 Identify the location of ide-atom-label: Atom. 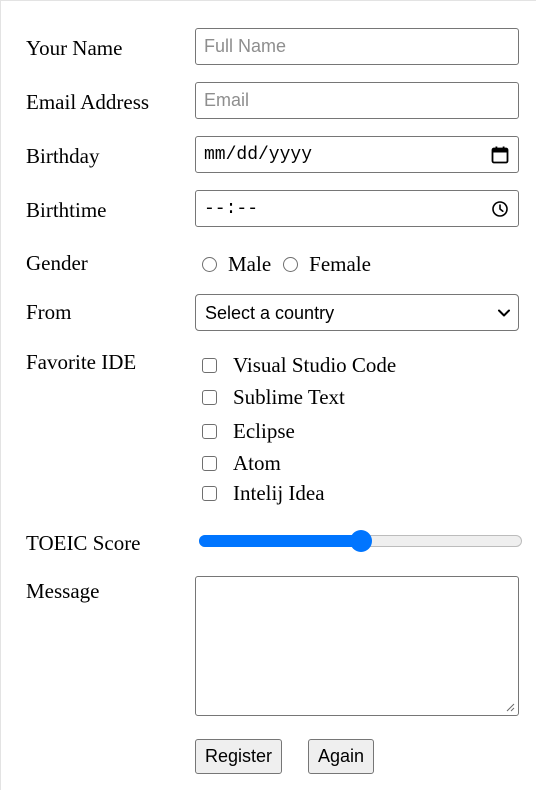
(257, 462).